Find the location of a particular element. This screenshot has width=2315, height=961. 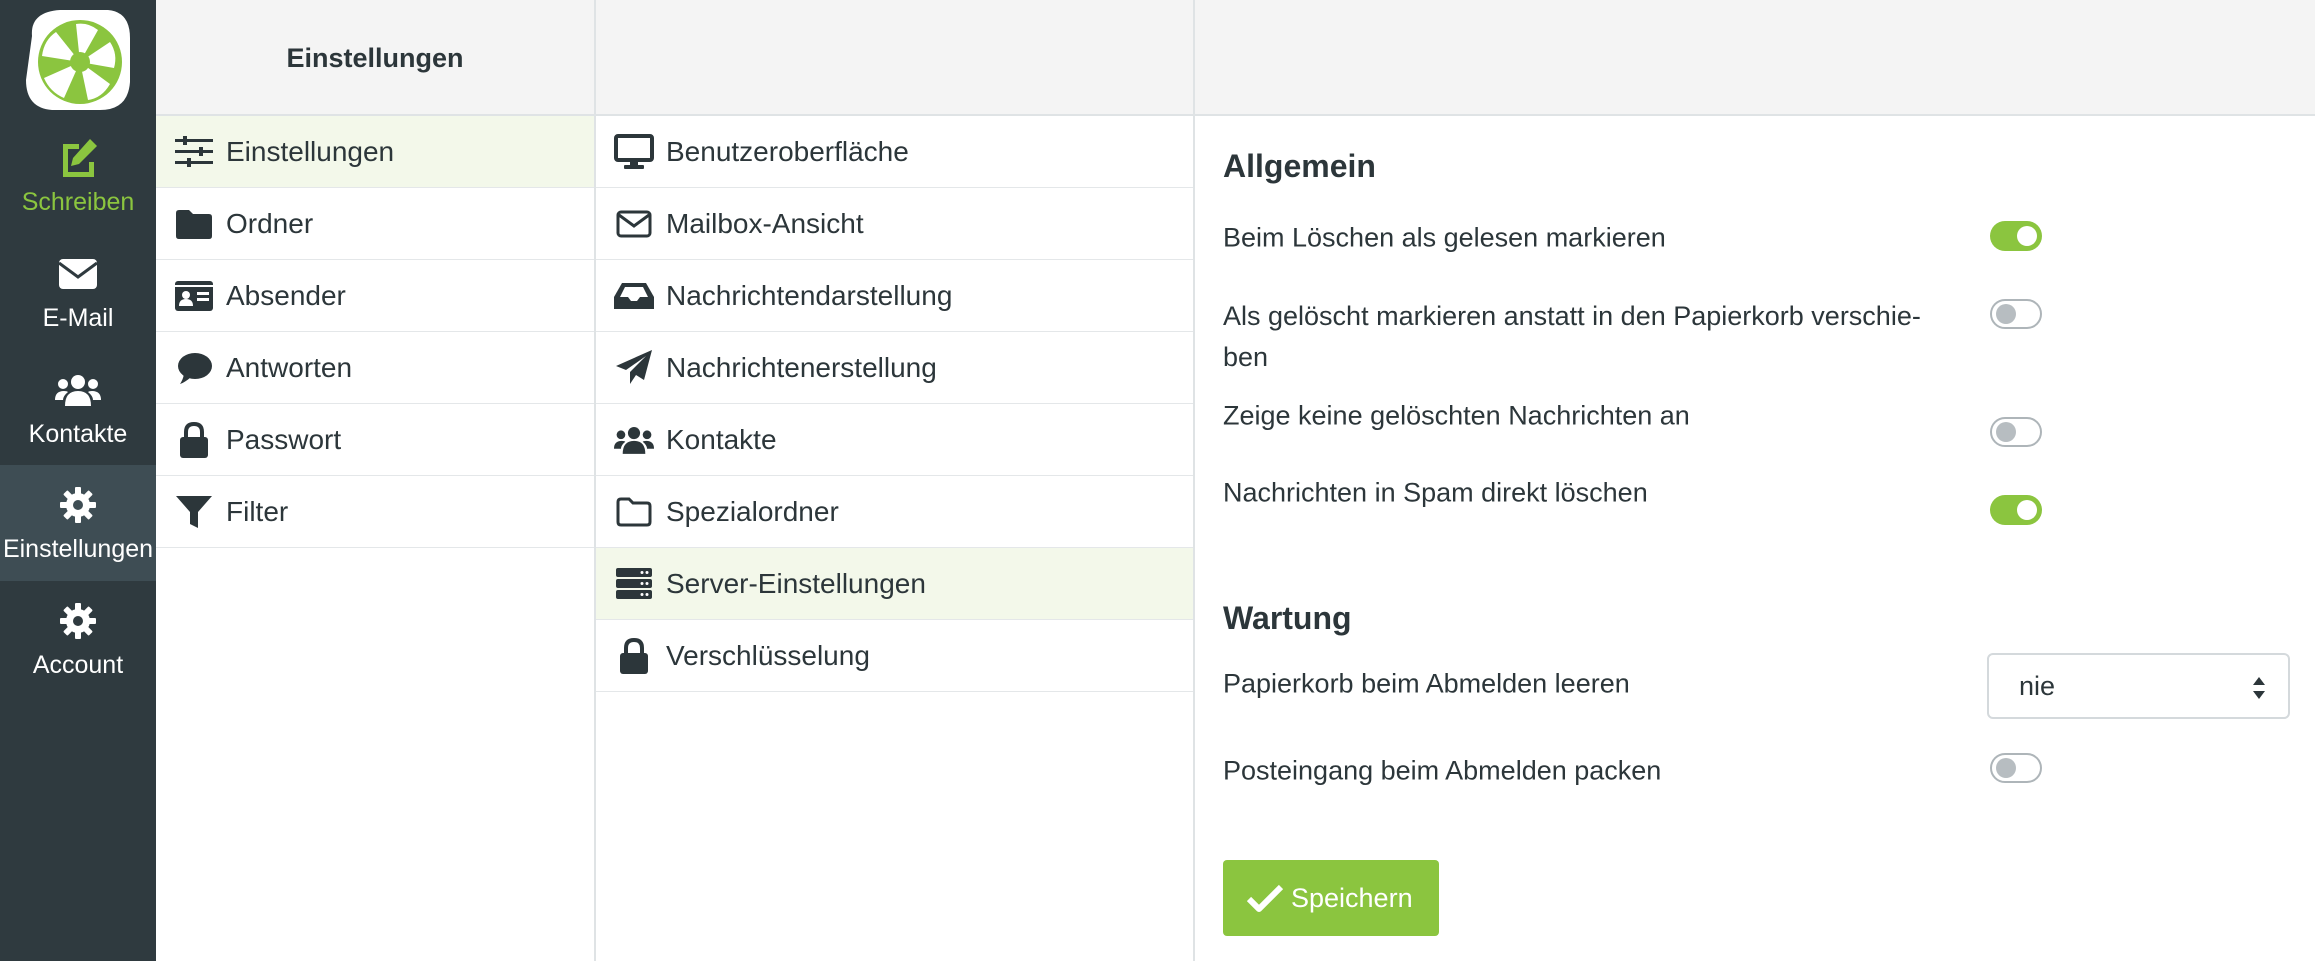

section-item-label: Ordner is located at coordinates (270, 223).